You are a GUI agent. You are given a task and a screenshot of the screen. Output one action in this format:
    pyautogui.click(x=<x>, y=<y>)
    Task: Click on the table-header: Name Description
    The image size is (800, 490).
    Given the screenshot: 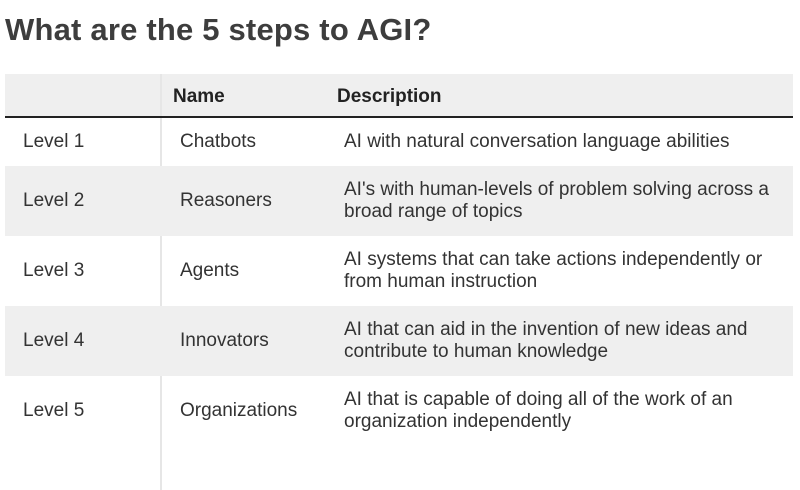 What is the action you would take?
    pyautogui.click(x=399, y=96)
    